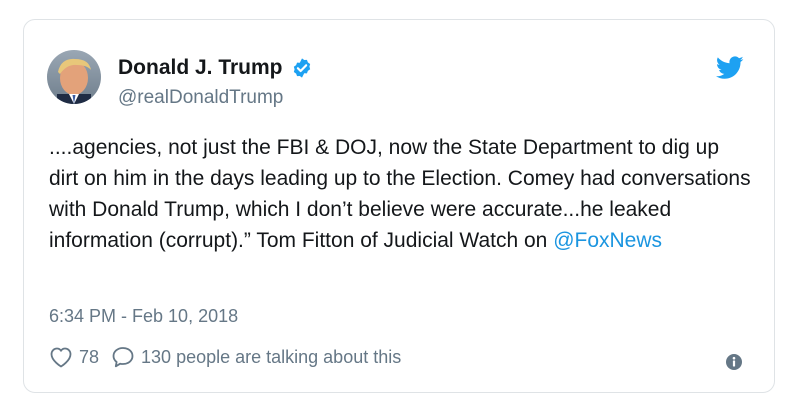  What do you see at coordinates (607, 240) in the screenshot?
I see `mention-link: @FoxNews` at bounding box center [607, 240].